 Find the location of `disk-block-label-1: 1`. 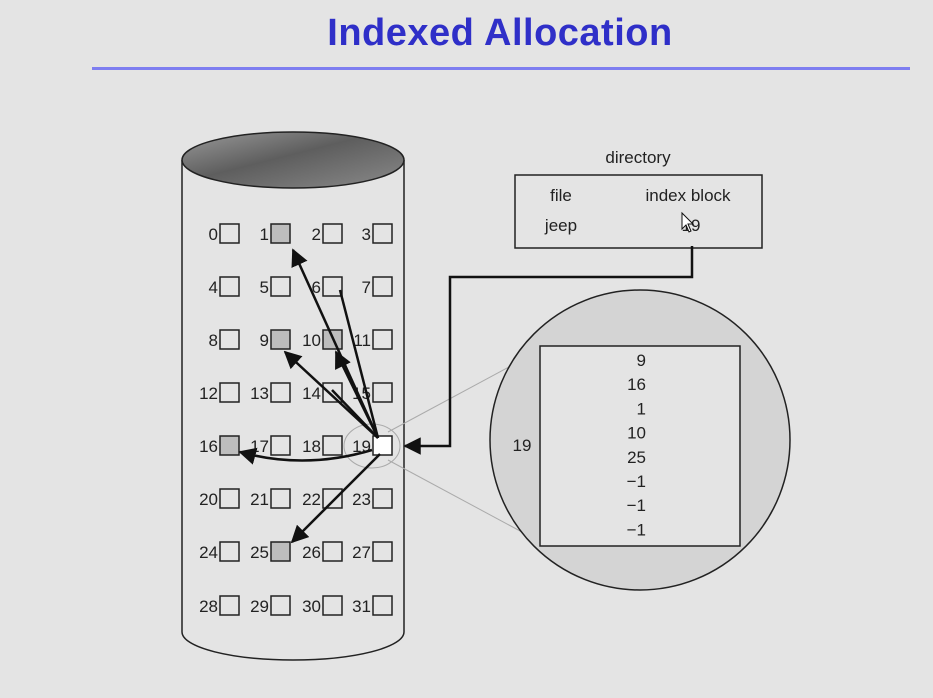

disk-block-label-1: 1 is located at coordinates (264, 234).